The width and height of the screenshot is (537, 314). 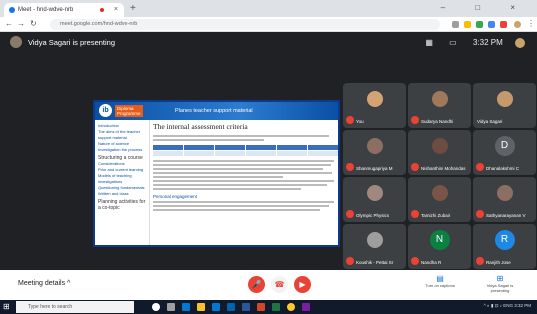 I want to click on browser-tab-strip: Meet - hnd-wdve-nrb × + – □ ×, so click(x=268, y=8).